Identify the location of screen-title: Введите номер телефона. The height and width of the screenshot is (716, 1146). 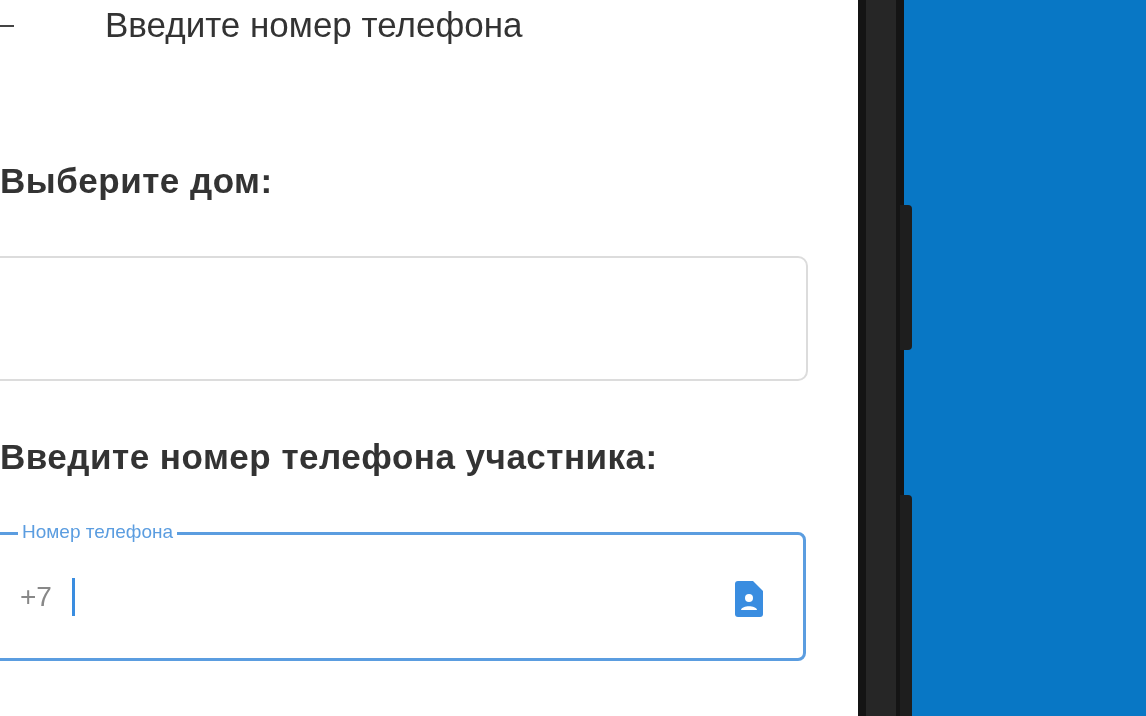
(314, 25).